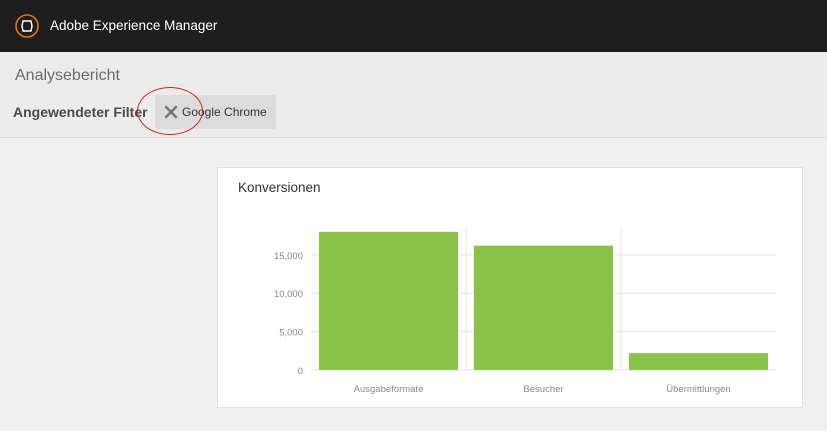 The height and width of the screenshot is (431, 827). I want to click on close-icon, so click(171, 112).